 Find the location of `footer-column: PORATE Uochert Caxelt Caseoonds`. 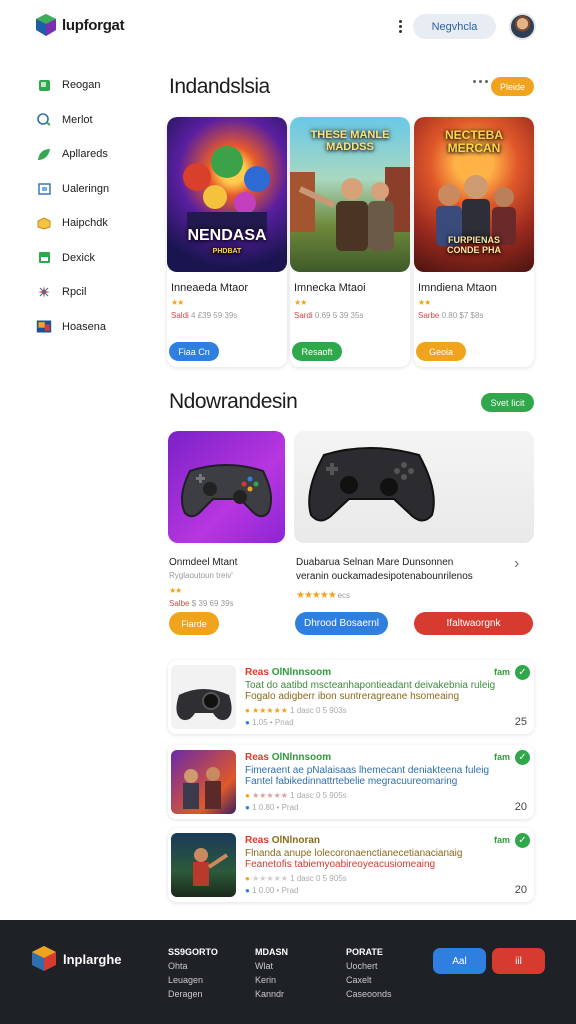

footer-column: PORATE Uochert Caxelt Caseoonds is located at coordinates (369, 973).